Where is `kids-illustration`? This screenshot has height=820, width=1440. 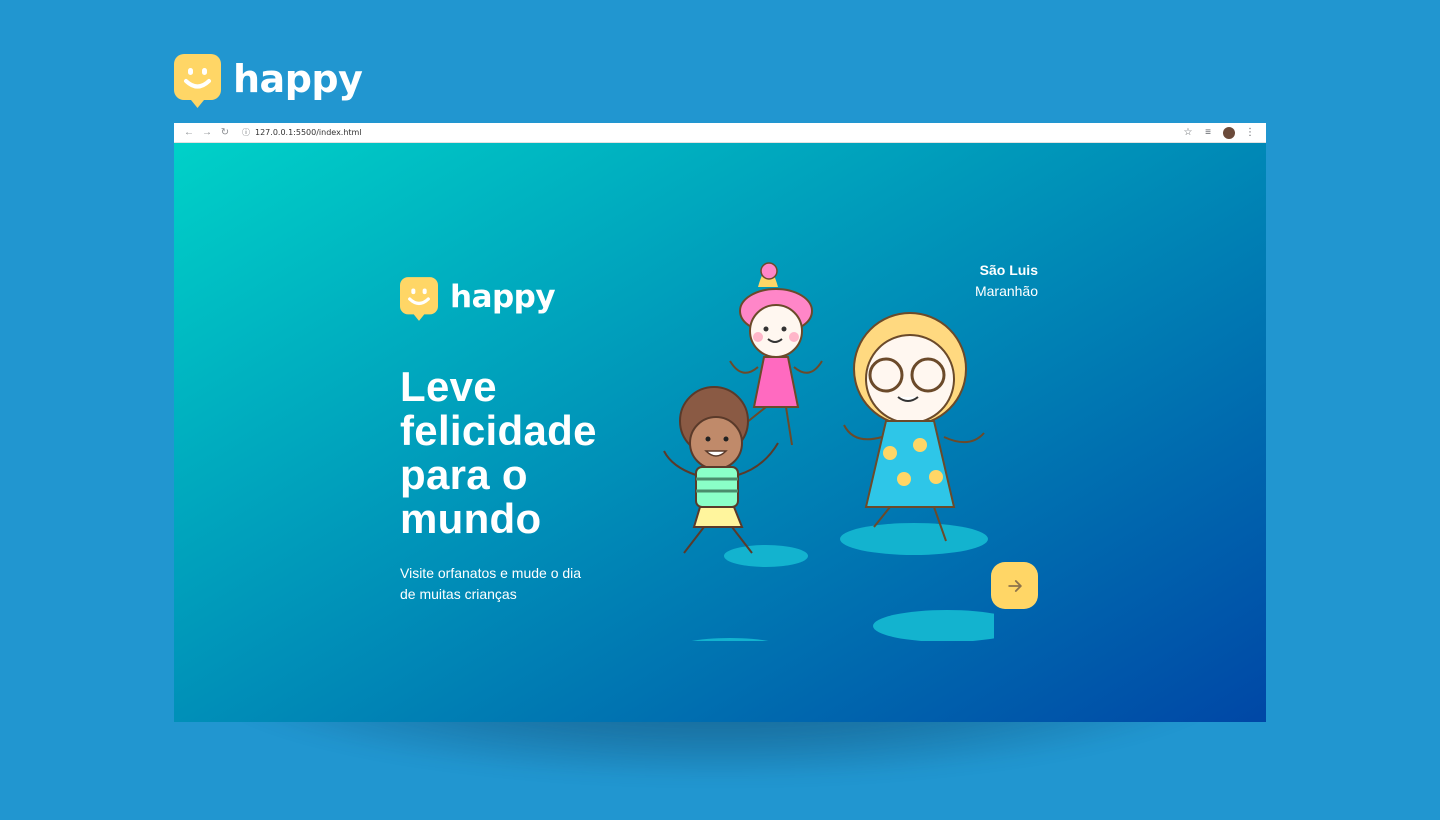 kids-illustration is located at coordinates (828, 451).